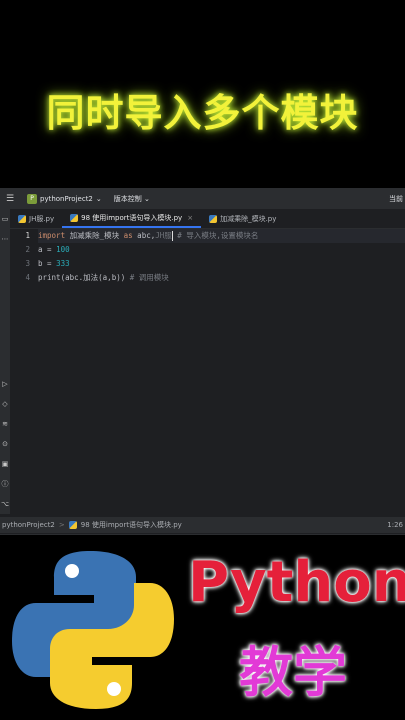  Describe the element at coordinates (47, 249) in the screenshot. I see `assignment: a =` at that location.